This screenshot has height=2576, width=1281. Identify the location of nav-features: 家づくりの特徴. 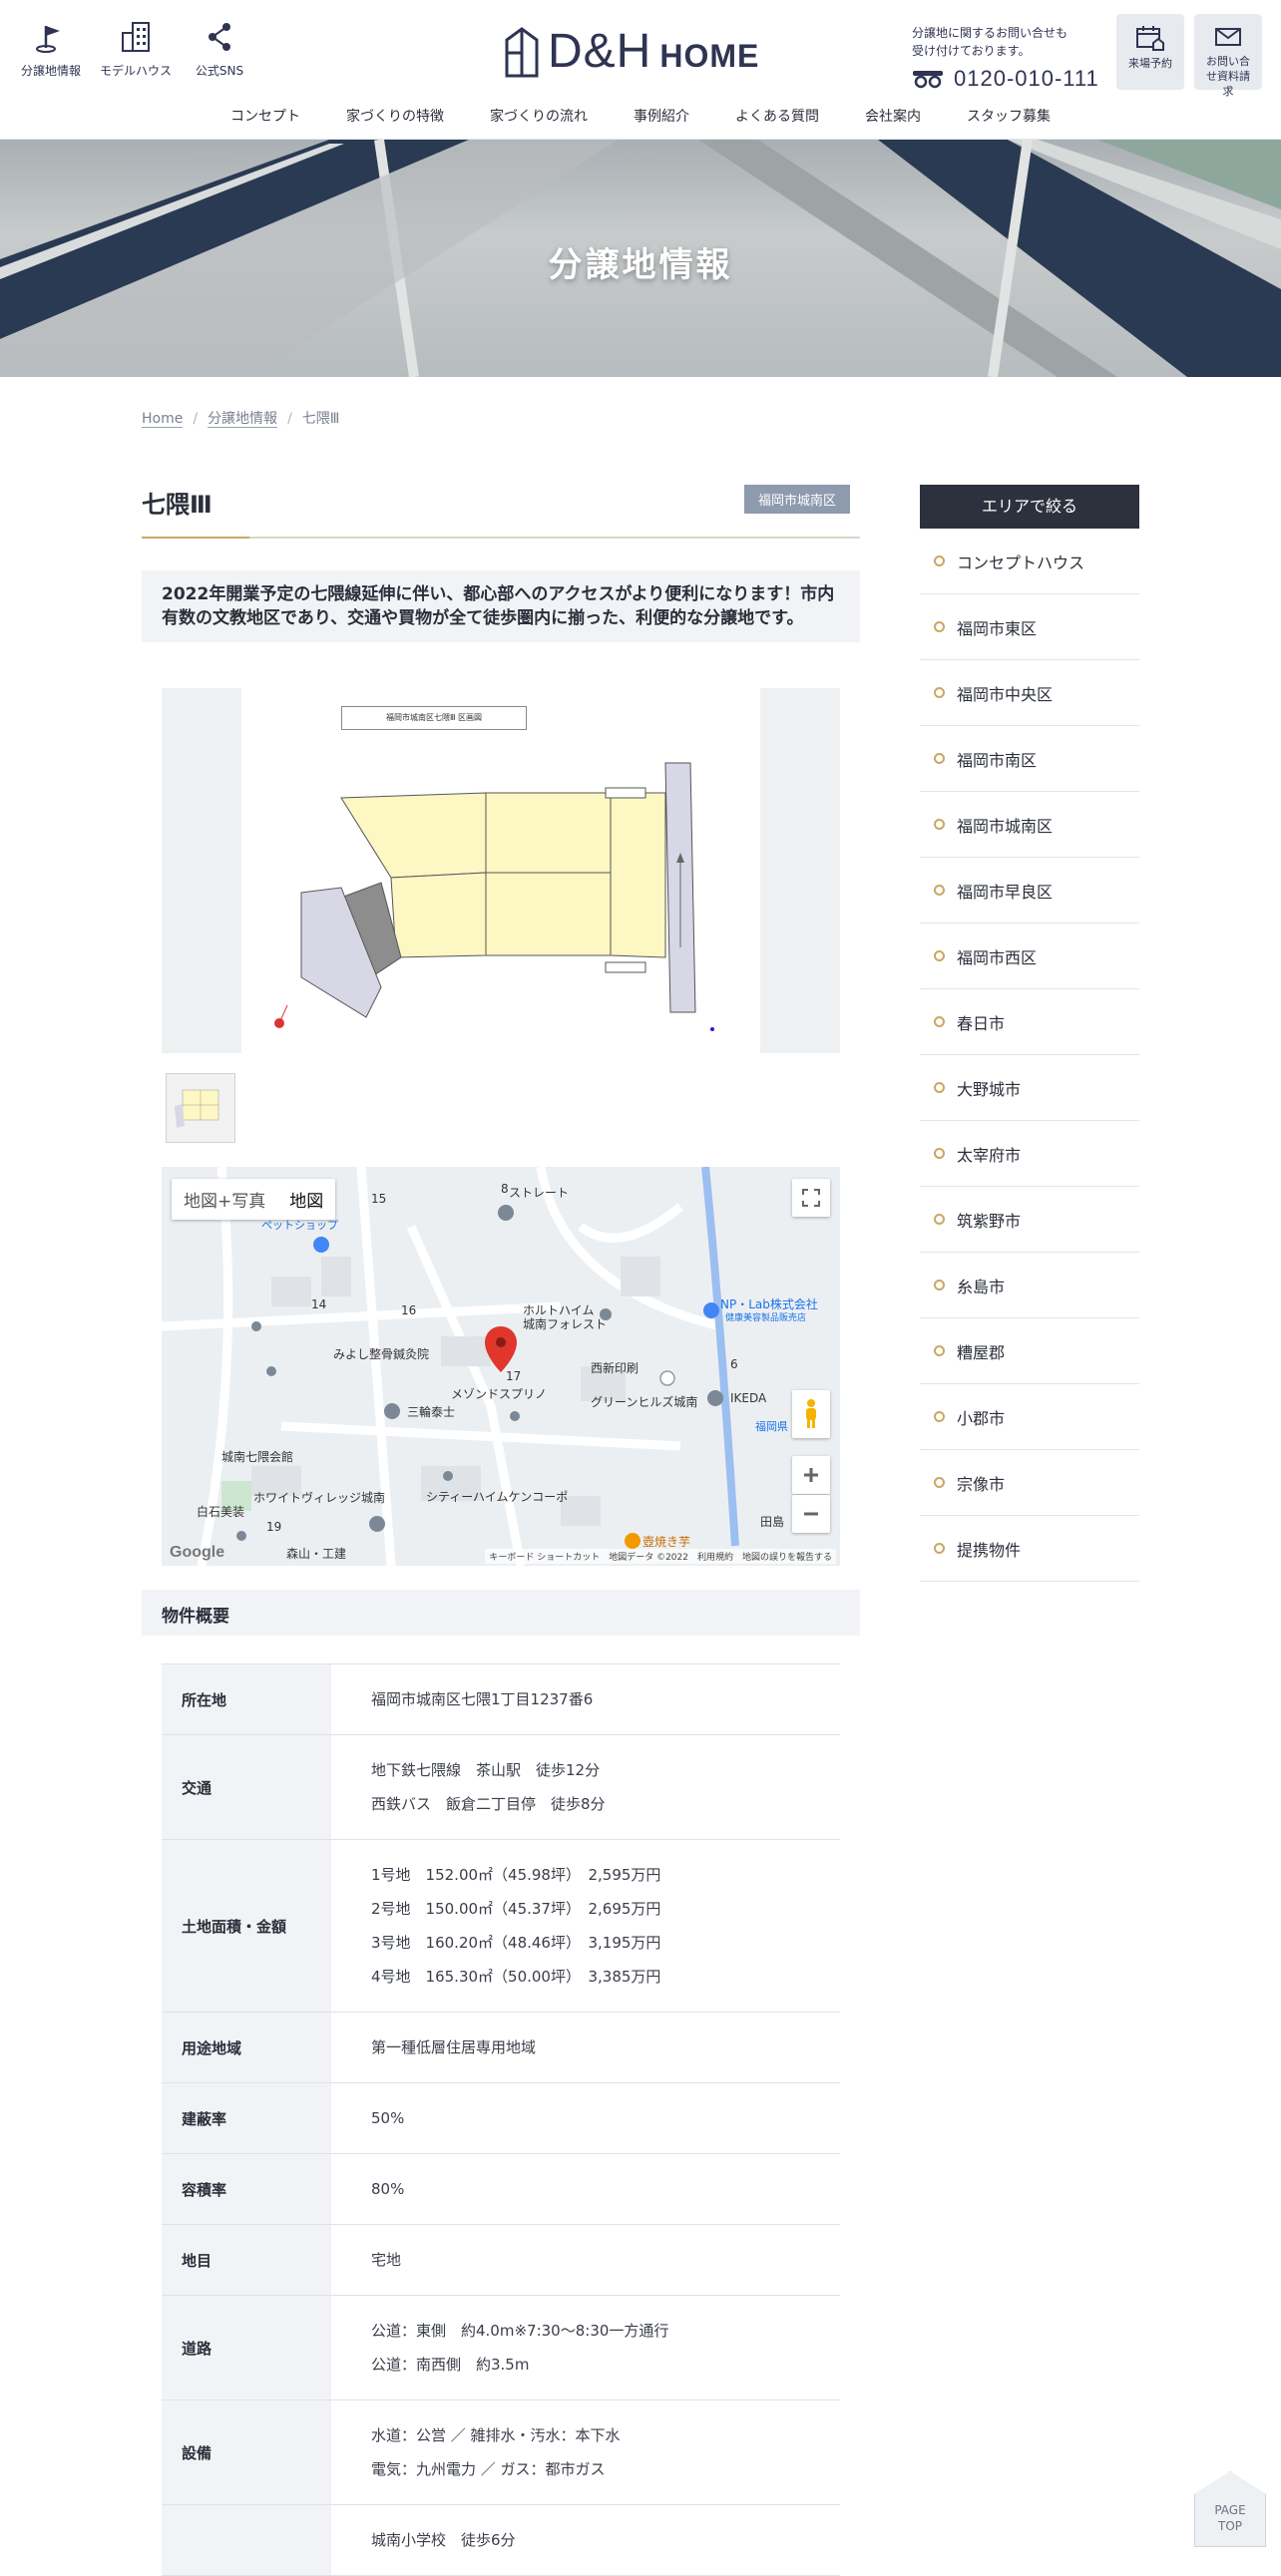
(395, 116).